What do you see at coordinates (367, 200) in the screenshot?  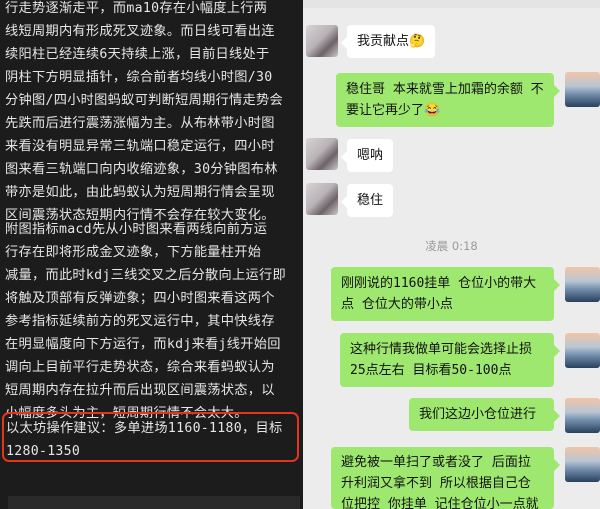 I see `chat-message: 稳住` at bounding box center [367, 200].